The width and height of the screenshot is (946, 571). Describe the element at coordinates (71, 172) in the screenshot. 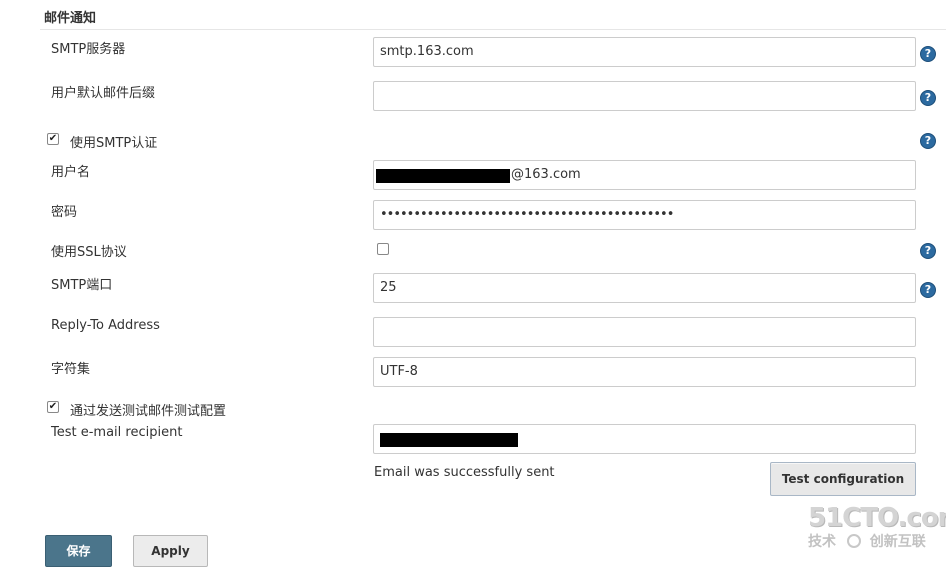

I see `username-label: 用户名` at that location.